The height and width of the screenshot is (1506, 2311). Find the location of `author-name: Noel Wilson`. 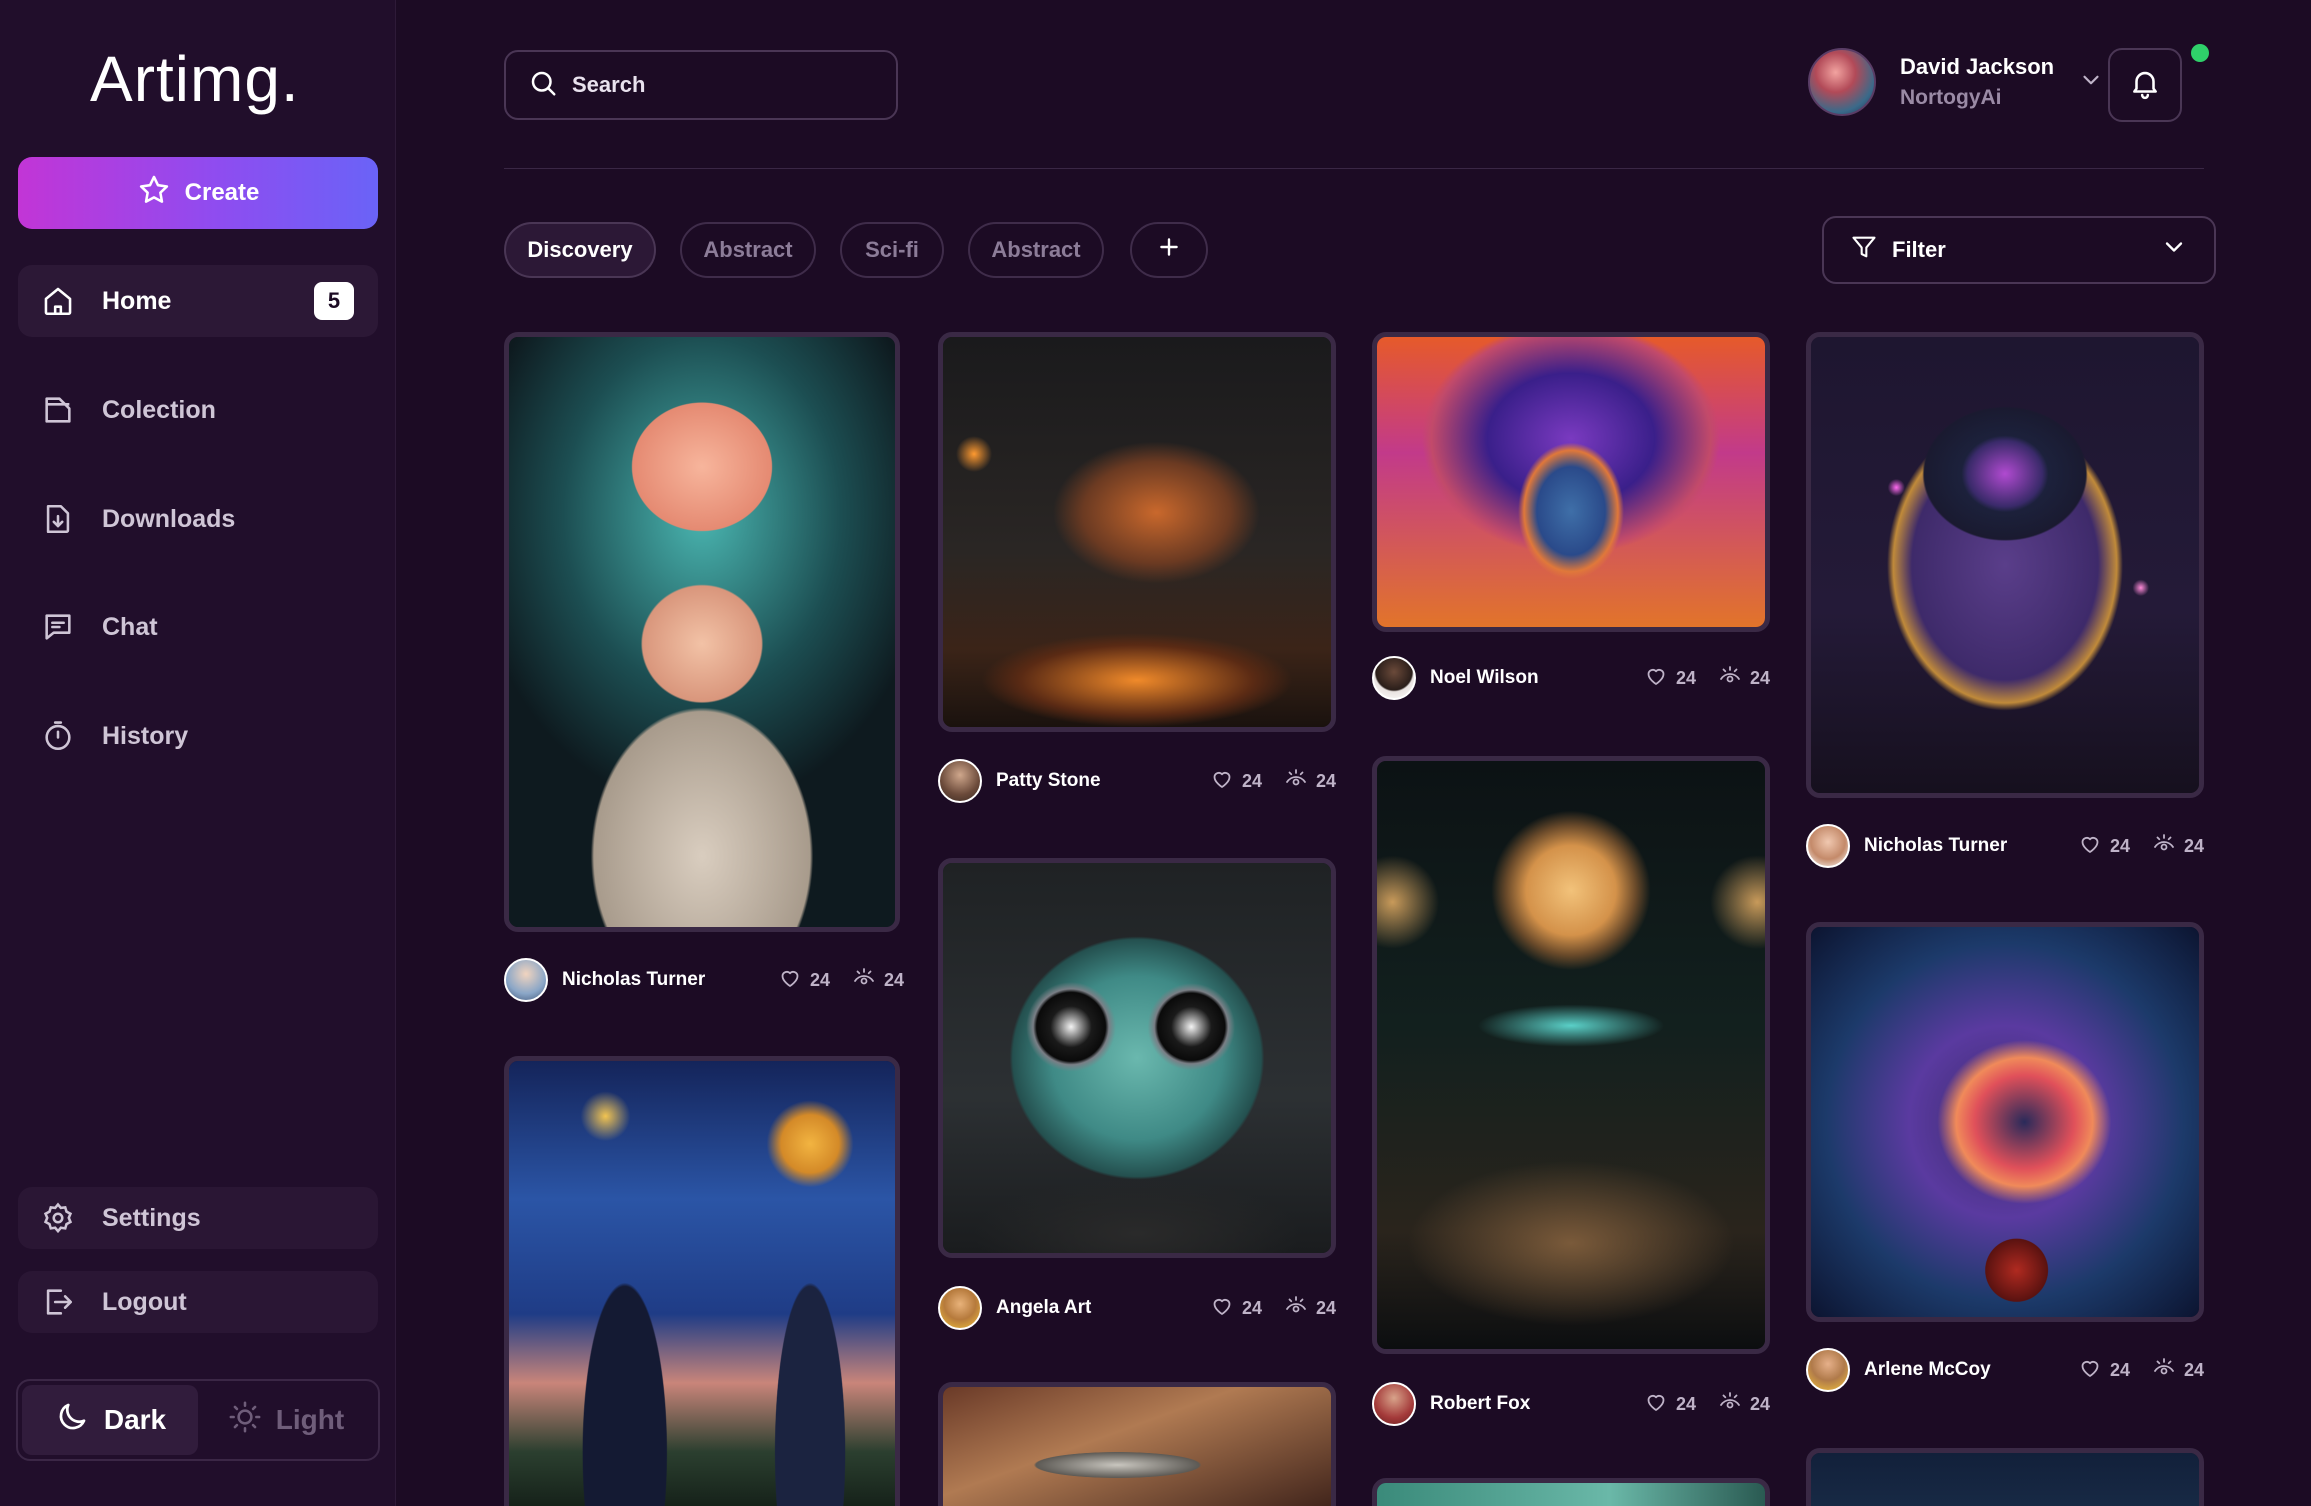

author-name: Noel Wilson is located at coordinates (1484, 677).